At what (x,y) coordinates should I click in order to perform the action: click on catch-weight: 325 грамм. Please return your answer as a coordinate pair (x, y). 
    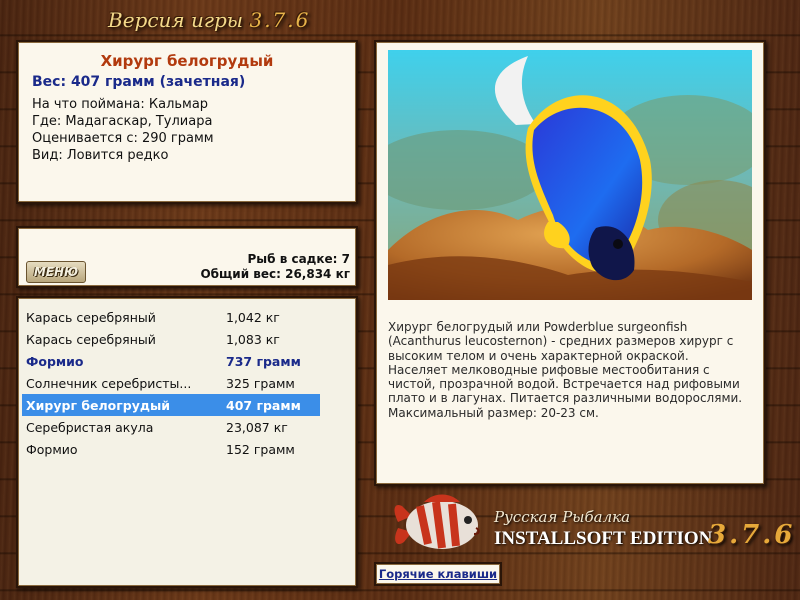
    Looking at the image, I should click on (260, 383).